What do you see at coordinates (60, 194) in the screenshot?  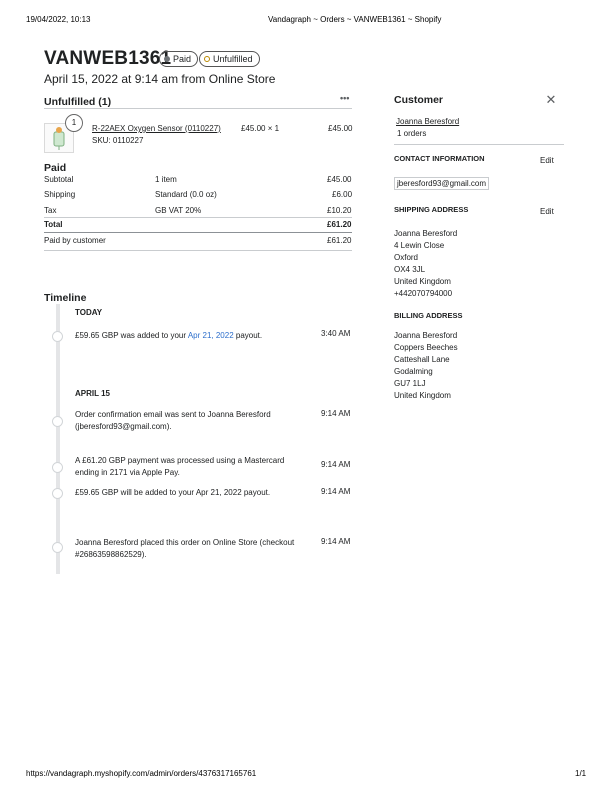 I see `shipping-label: Shipping` at bounding box center [60, 194].